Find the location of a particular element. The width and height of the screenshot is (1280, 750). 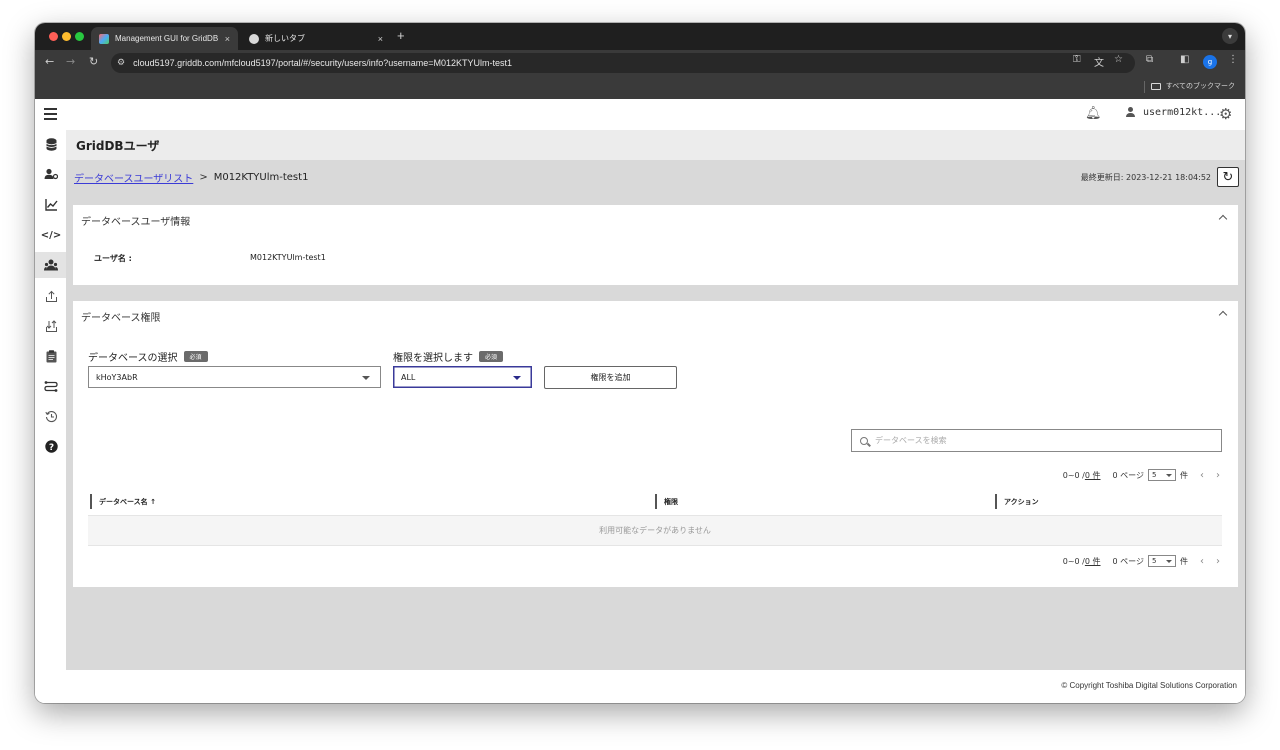

database-icon is located at coordinates (51, 144).